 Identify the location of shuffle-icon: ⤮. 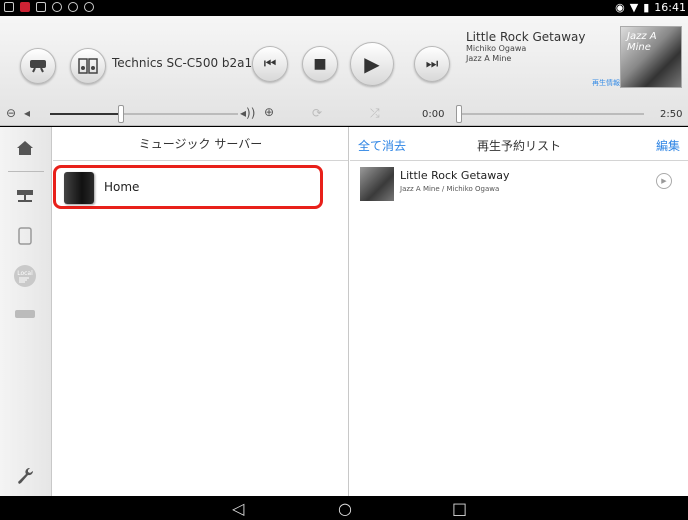
(375, 113).